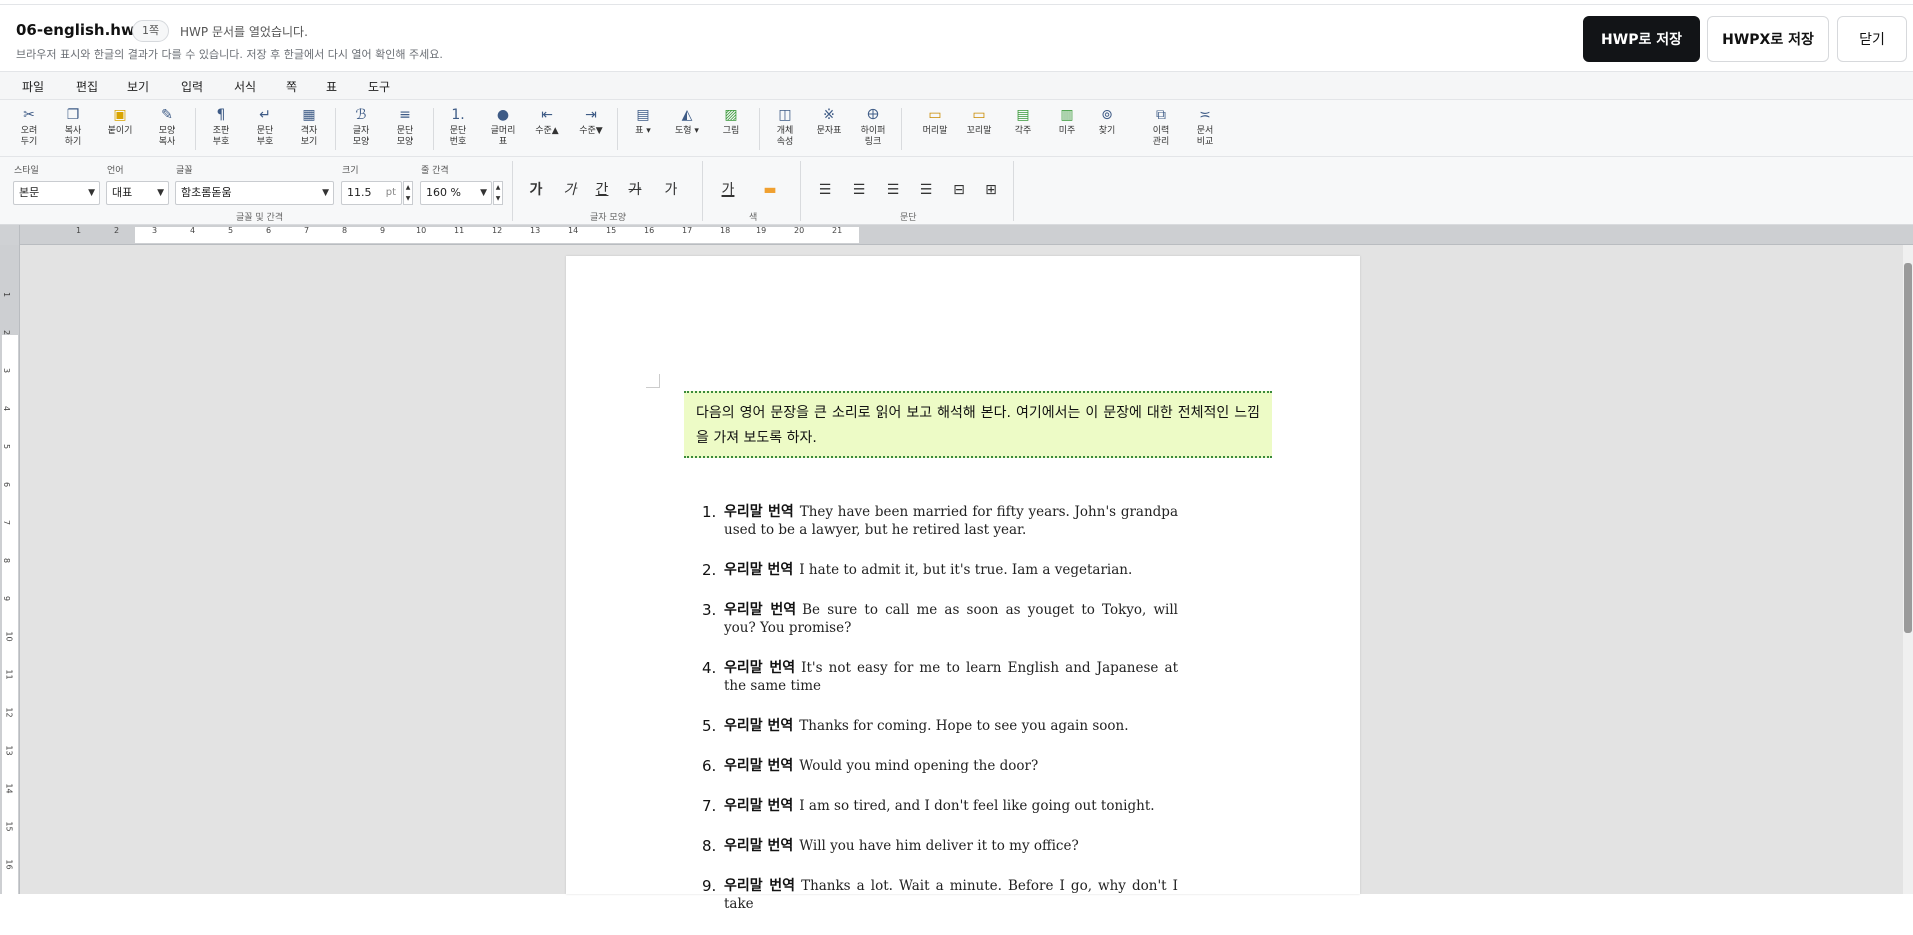 This screenshot has height=935, width=1913. What do you see at coordinates (825, 190) in the screenshot?
I see `align-left-button: ☰` at bounding box center [825, 190].